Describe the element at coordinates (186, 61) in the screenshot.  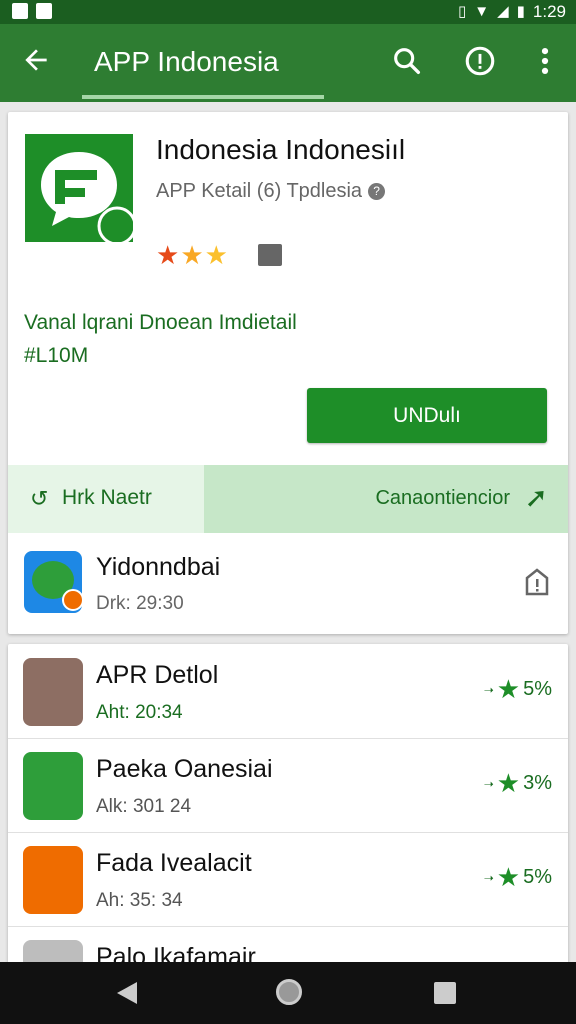
I see `app-bar-title: APP Indonesia` at that location.